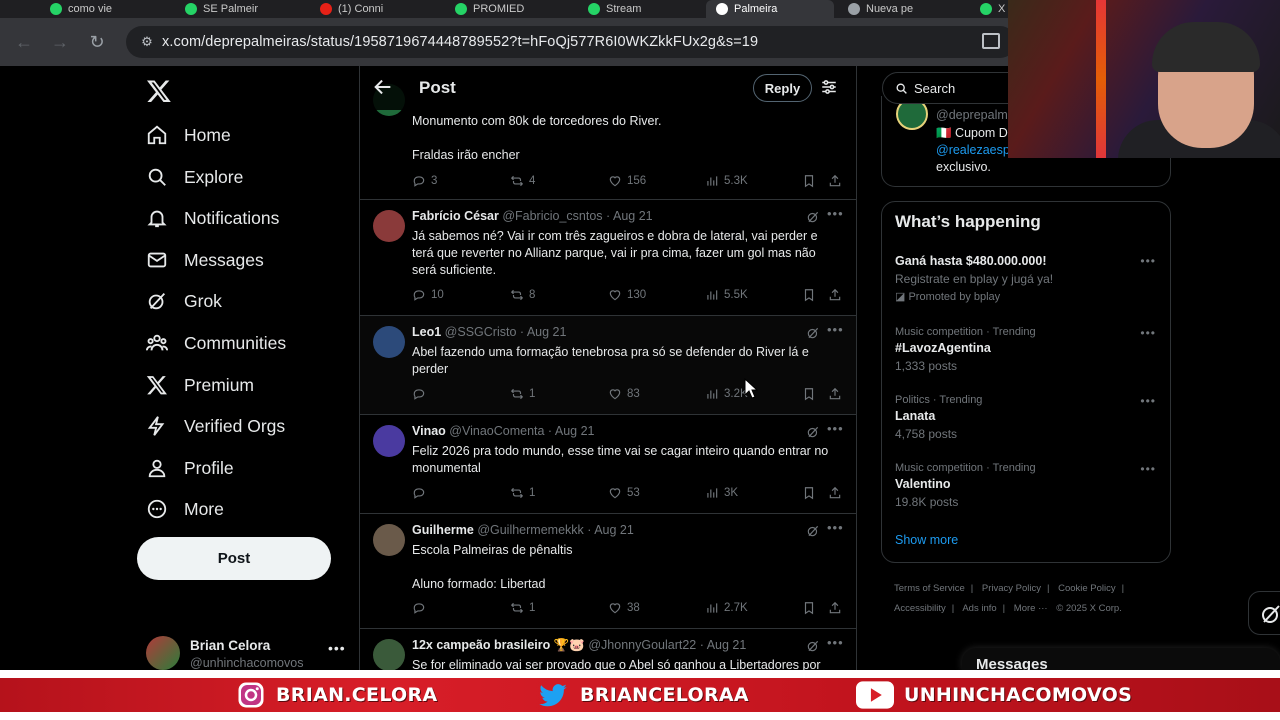 This screenshot has width=1280, height=720. I want to click on more-circle-icon, so click(157, 509).